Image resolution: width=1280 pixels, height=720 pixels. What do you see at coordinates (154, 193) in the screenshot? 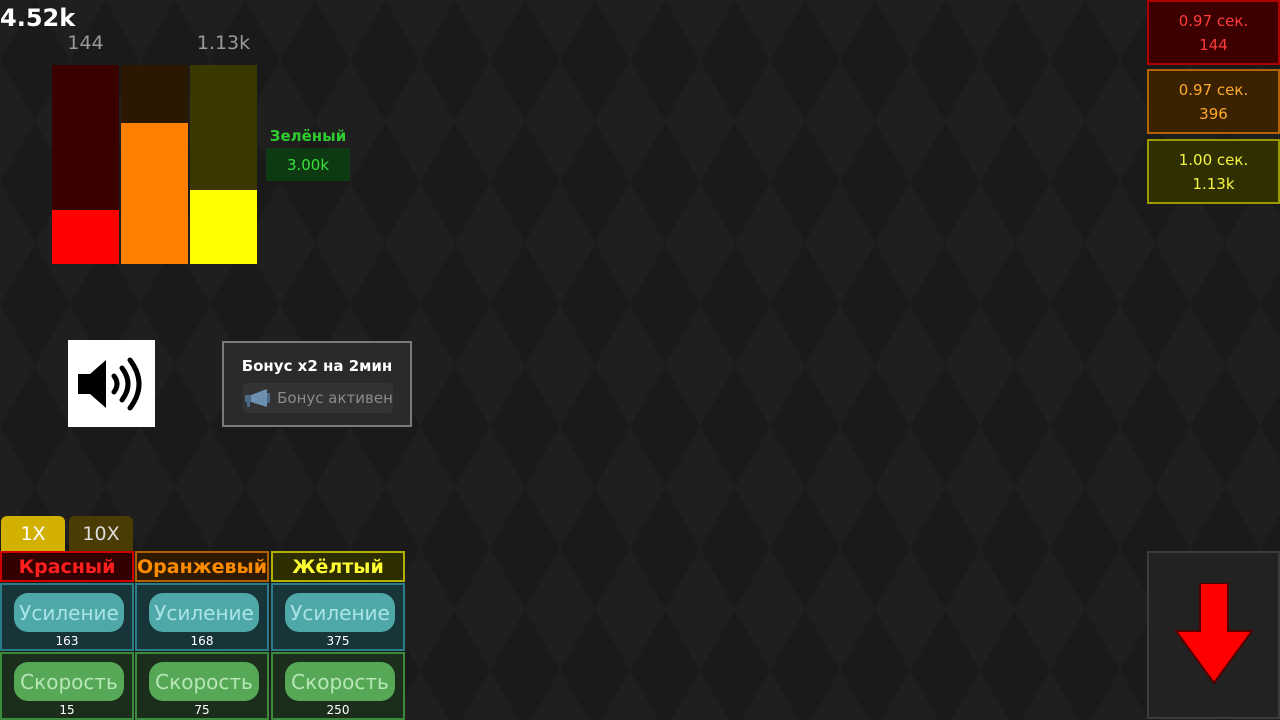
I see `bar-orange-fill` at bounding box center [154, 193].